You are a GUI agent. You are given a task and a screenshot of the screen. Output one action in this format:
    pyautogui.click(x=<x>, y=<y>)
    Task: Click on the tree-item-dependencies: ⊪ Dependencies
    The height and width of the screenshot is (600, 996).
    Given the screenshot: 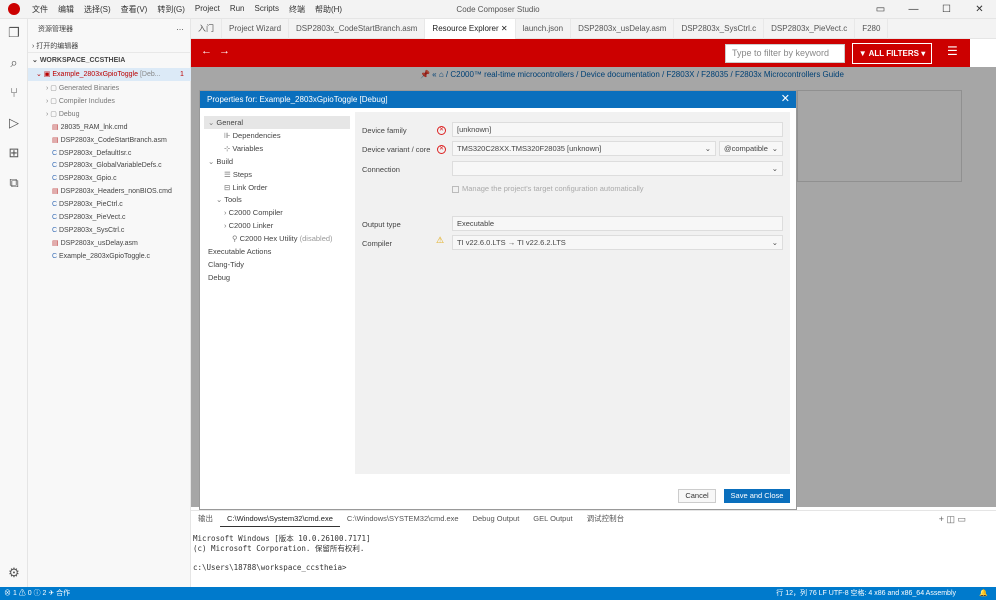 What is the action you would take?
    pyautogui.click(x=242, y=135)
    